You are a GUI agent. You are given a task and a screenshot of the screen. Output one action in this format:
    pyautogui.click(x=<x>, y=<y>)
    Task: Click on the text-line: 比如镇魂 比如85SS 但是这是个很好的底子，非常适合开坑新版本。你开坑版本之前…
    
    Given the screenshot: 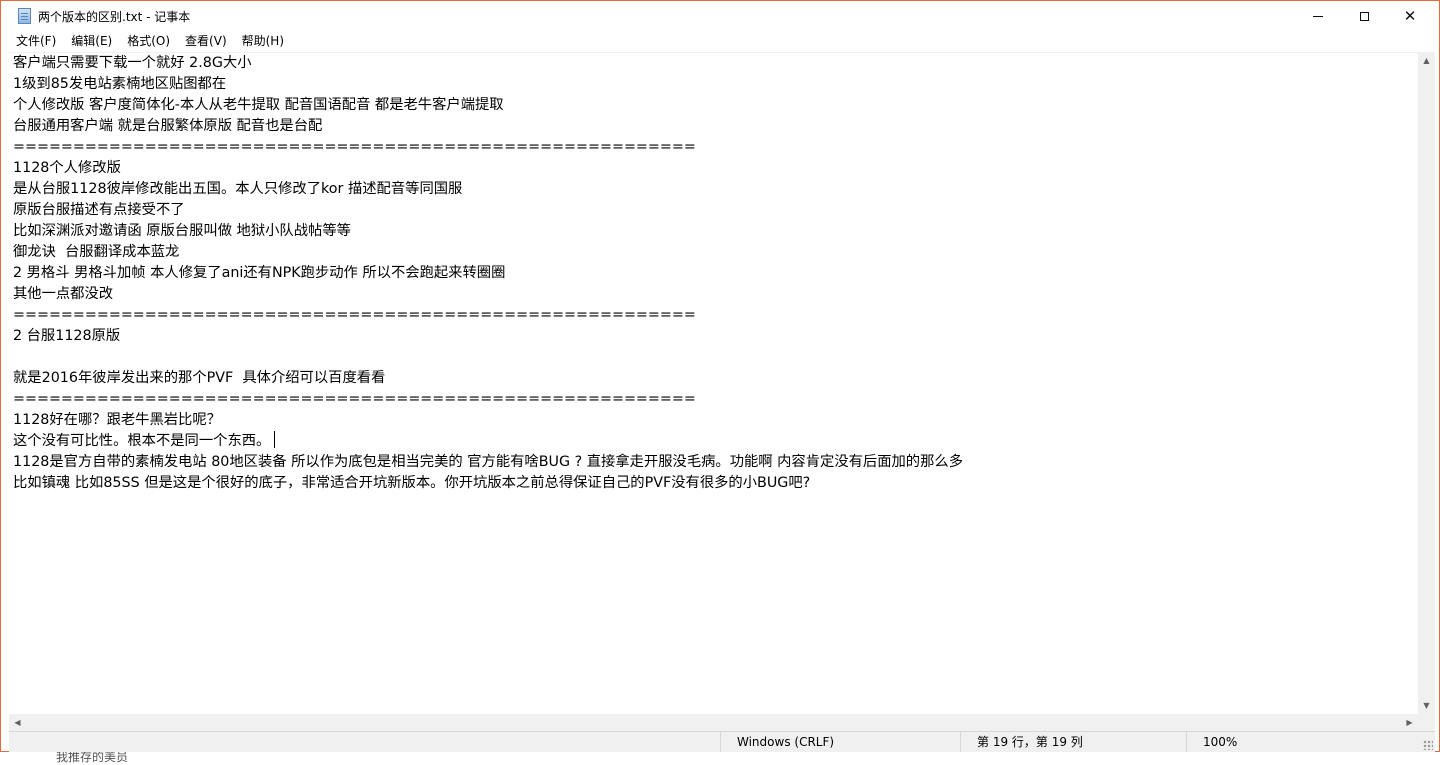 What is the action you would take?
    pyautogui.click(x=715, y=483)
    